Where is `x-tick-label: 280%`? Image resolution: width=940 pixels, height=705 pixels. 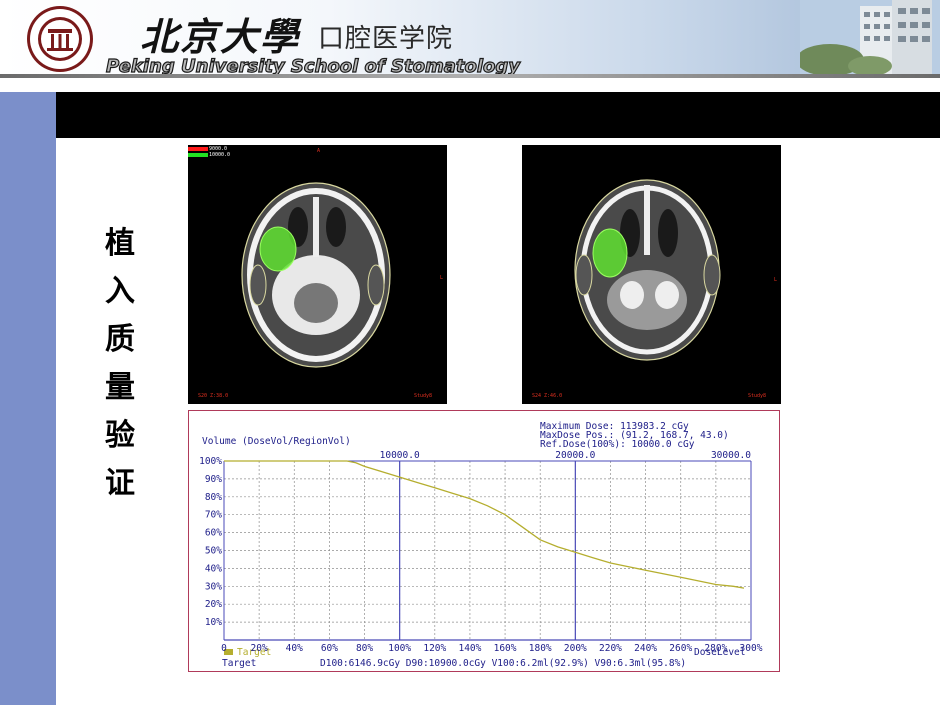 x-tick-label: 280% is located at coordinates (715, 648).